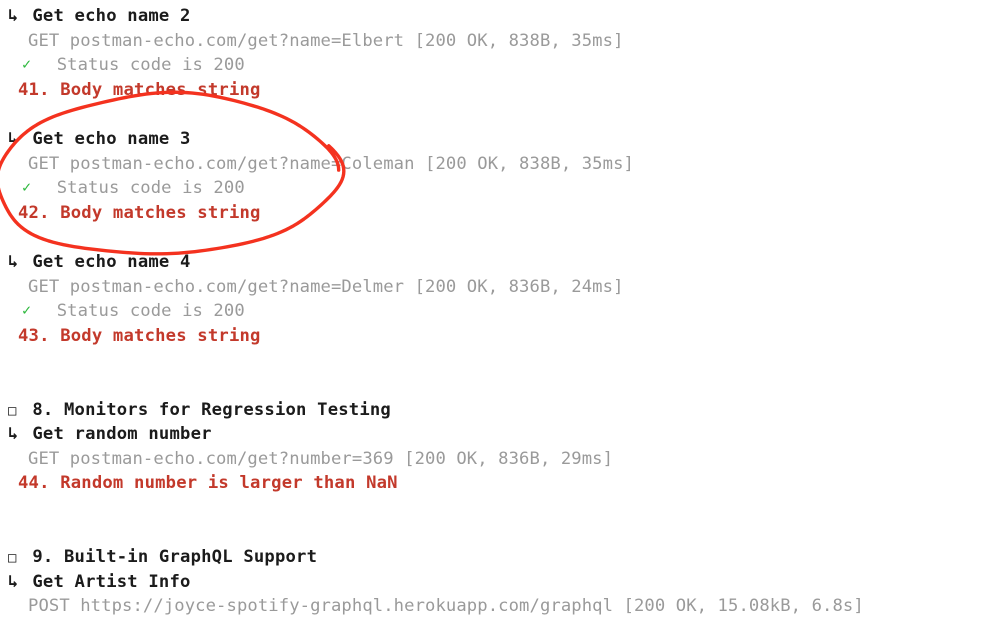 The image size is (1000, 619). Describe the element at coordinates (500, 213) in the screenshot. I see `console-assertion-fail-line: 42. Body matches string` at that location.